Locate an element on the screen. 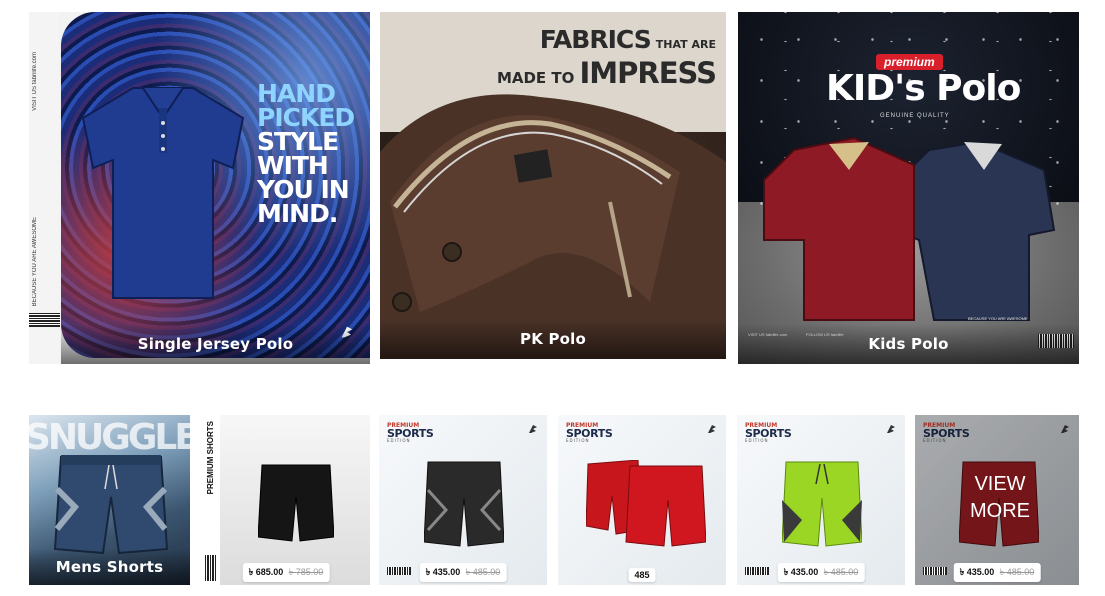 This screenshot has height=596, width=1105. product-card: PREMIUM SPORTS EDITION 485 is located at coordinates (642, 500).